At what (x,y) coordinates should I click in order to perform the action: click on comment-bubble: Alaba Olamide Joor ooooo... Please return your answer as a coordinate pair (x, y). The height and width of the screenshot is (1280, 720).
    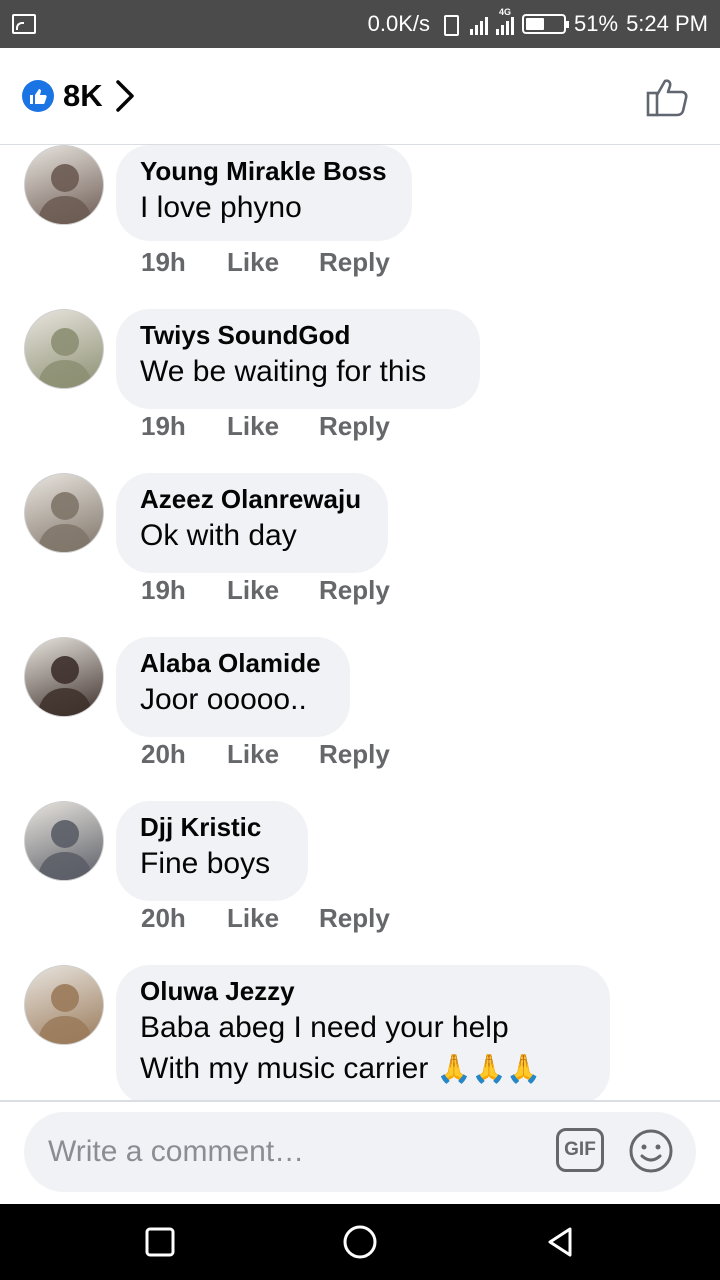
    Looking at the image, I should click on (233, 687).